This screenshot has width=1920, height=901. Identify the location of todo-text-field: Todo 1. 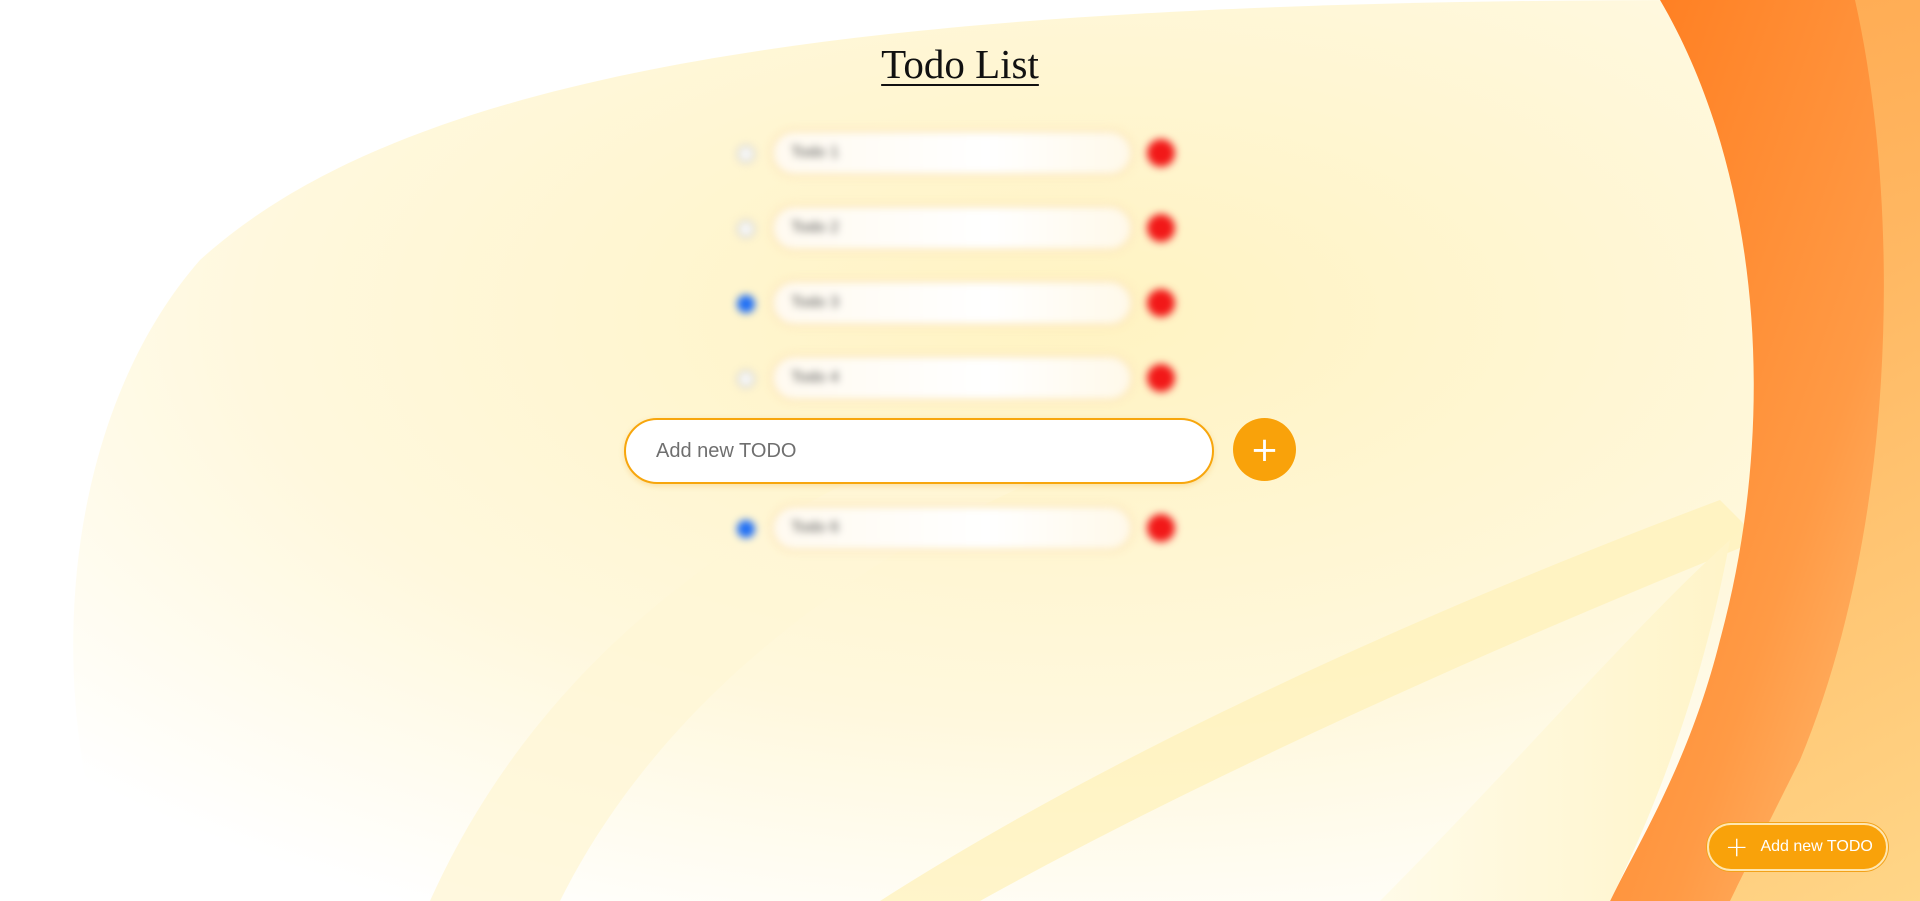
(952, 153).